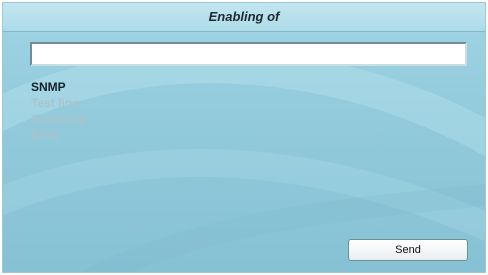 This screenshot has height=275, width=488. Describe the element at coordinates (58, 119) in the screenshot. I see `option-subtitling: Subtitling` at that location.